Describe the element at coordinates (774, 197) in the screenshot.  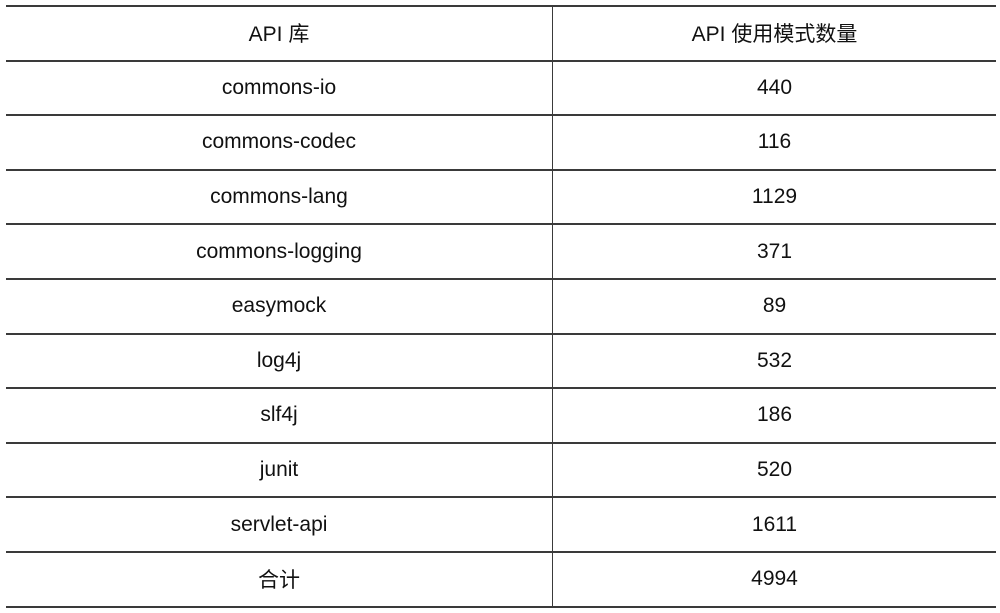
I see `count-cell: 1129` at that location.